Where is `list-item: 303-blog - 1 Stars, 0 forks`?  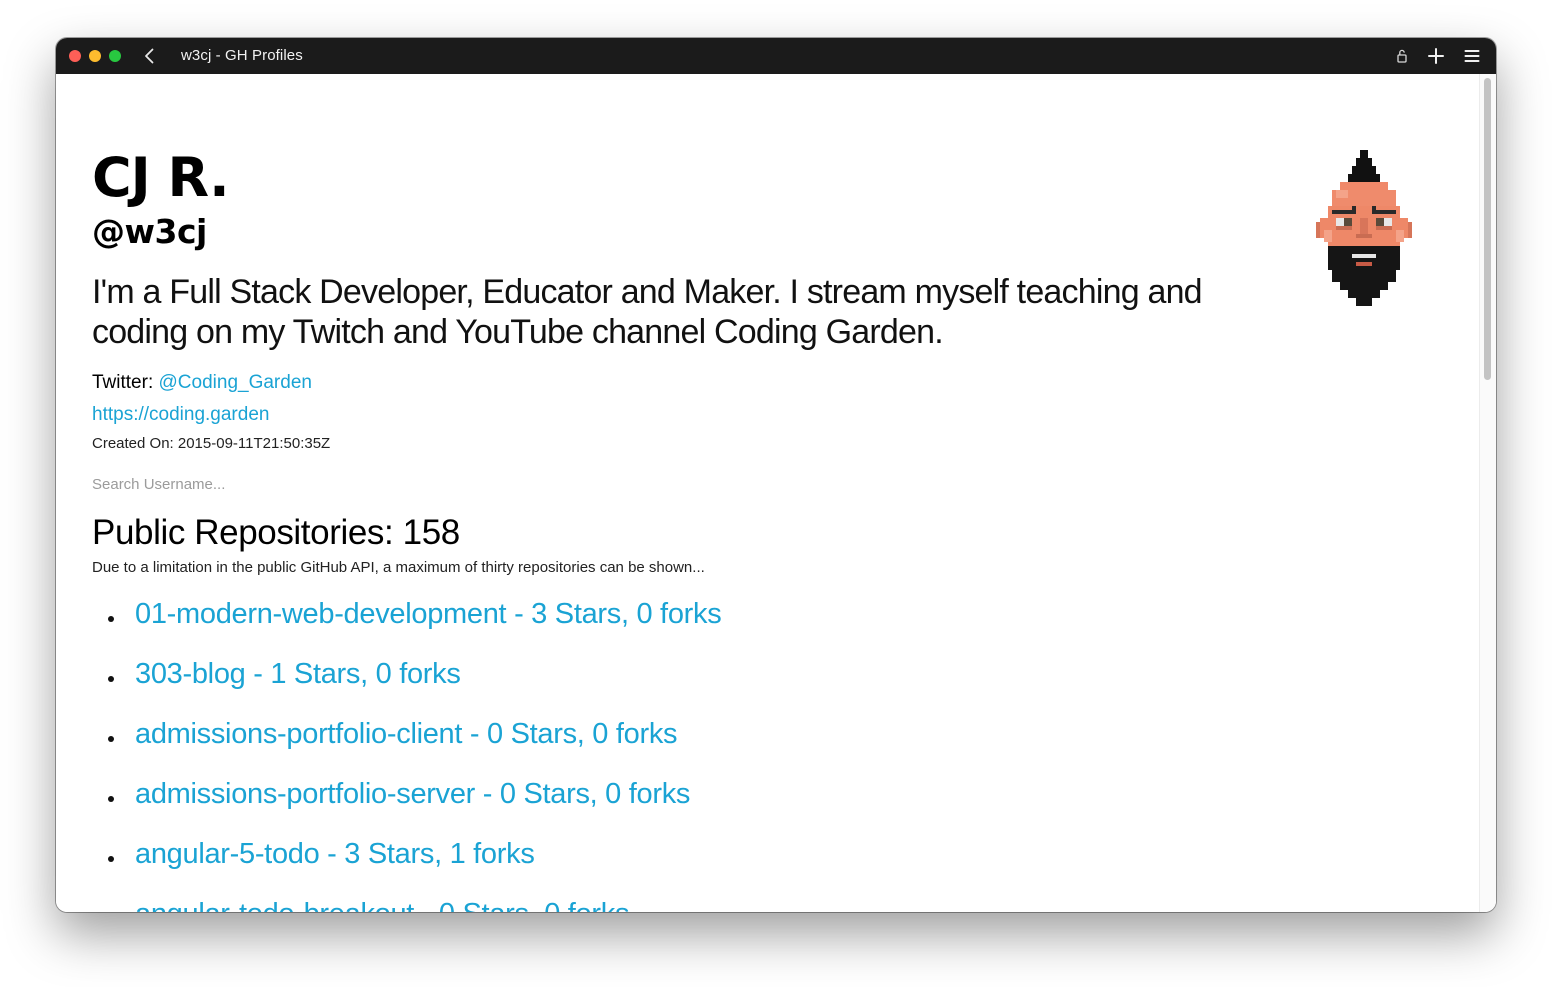
list-item: 303-blog - 1 Stars, 0 forks is located at coordinates (742, 676).